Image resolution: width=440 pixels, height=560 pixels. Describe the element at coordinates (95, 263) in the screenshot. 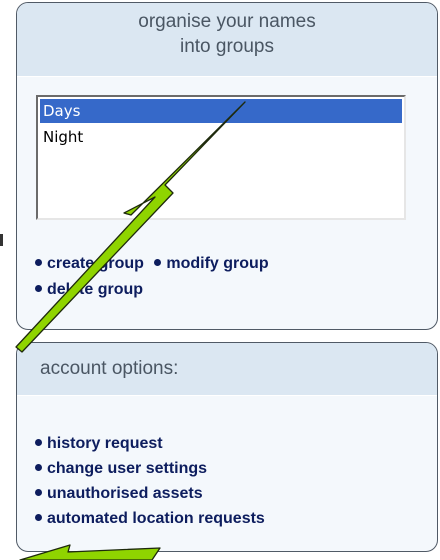

I see `create-group-label: create group` at that location.